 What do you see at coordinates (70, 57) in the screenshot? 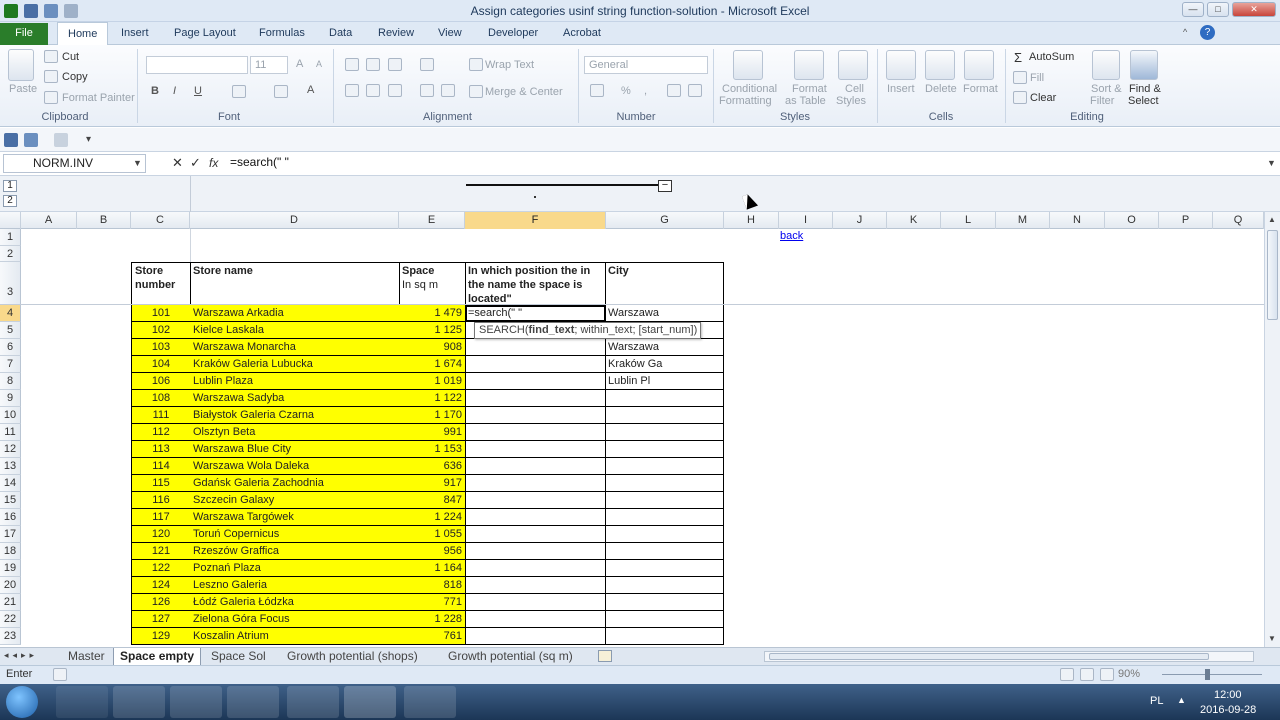
I see `cut-button: Cut` at bounding box center [70, 57].